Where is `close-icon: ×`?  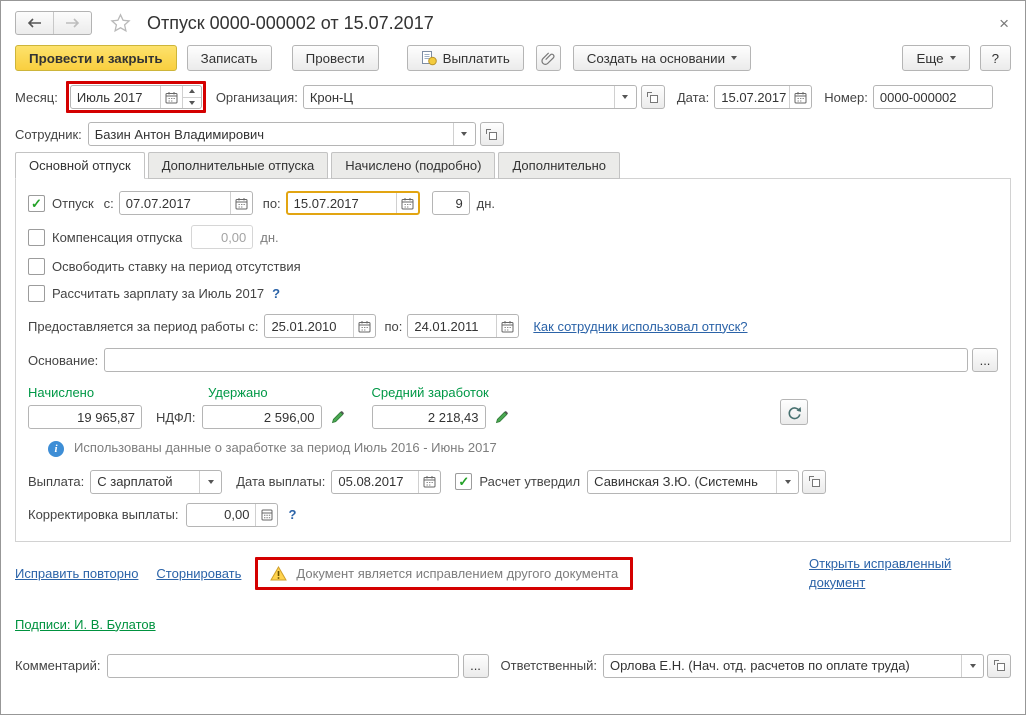 close-icon: × is located at coordinates (1004, 23).